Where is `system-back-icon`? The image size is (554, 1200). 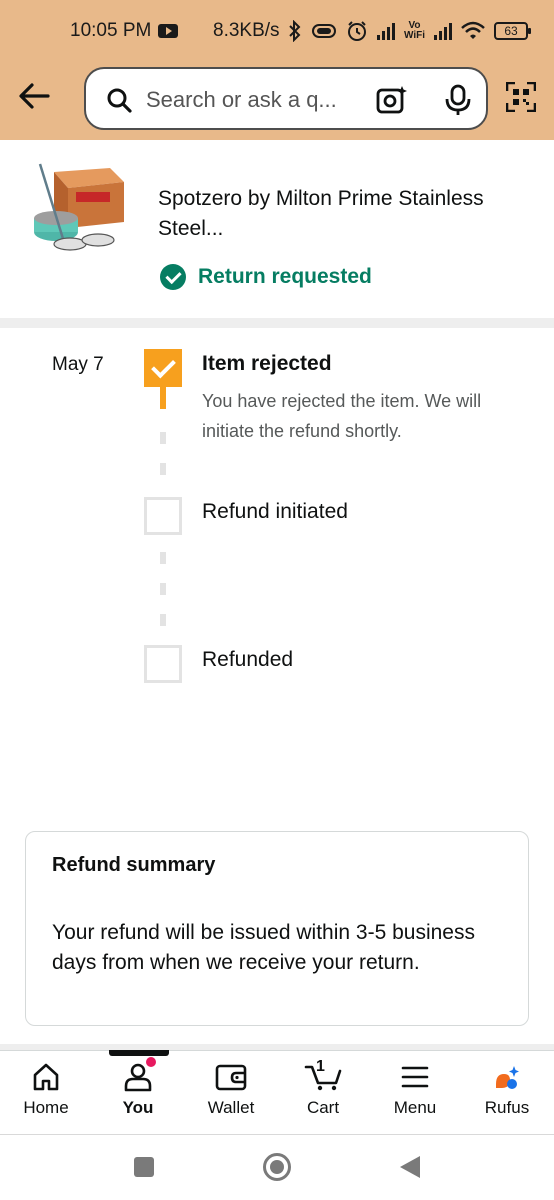
system-back-icon is located at coordinates (410, 1167).